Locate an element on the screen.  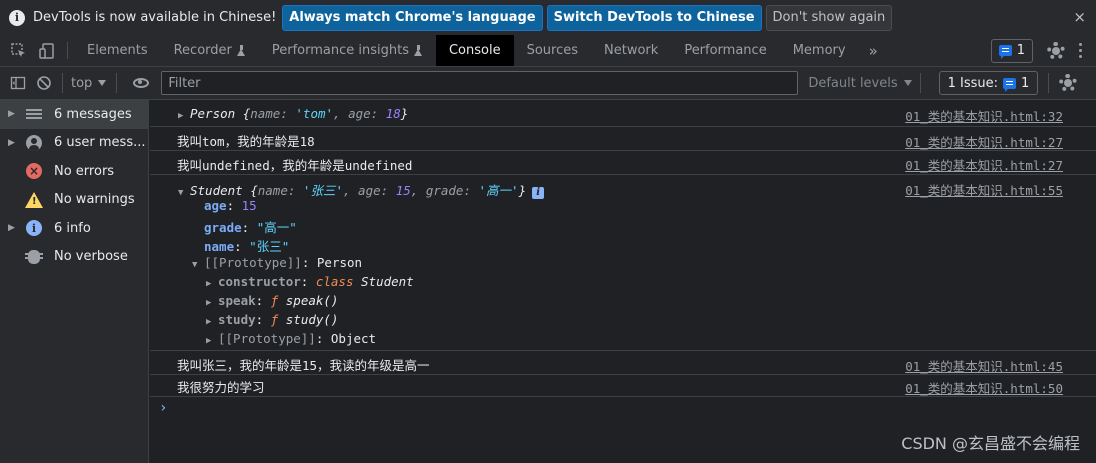
issues-label: 1 Issue: is located at coordinates (973, 83).